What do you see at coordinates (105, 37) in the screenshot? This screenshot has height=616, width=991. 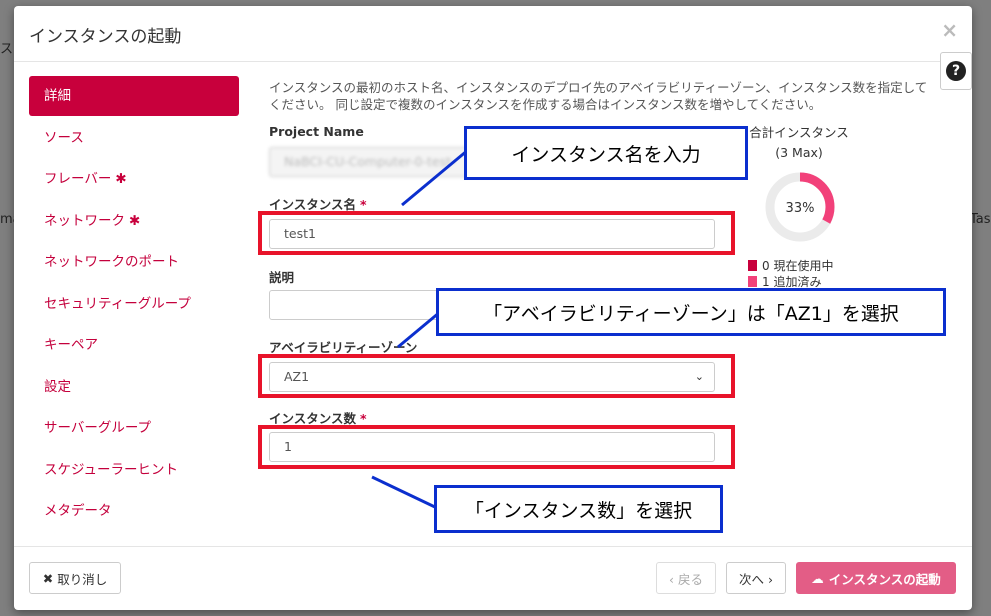 I see `modal-title: インスタンスの起動` at bounding box center [105, 37].